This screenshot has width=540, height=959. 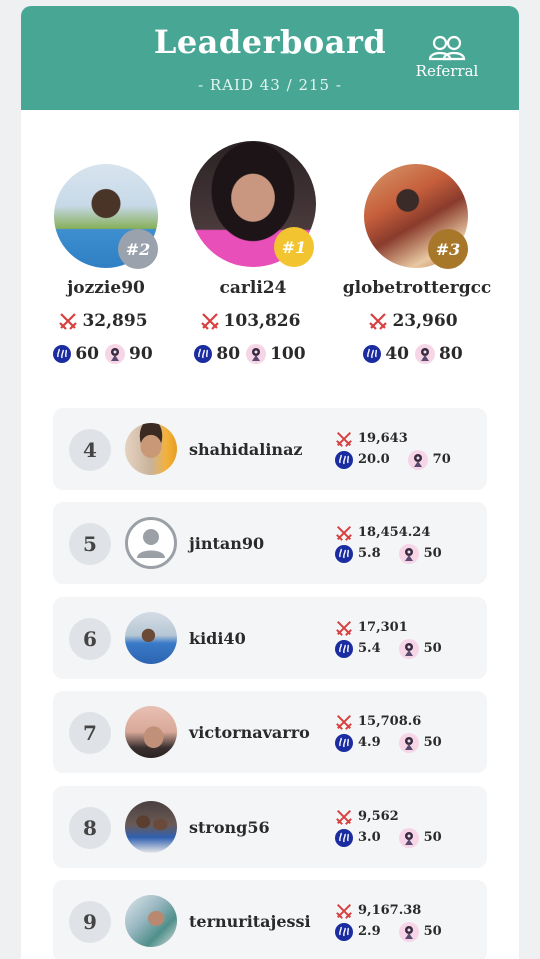 What do you see at coordinates (87, 354) in the screenshot?
I see `steem-value: 60` at bounding box center [87, 354].